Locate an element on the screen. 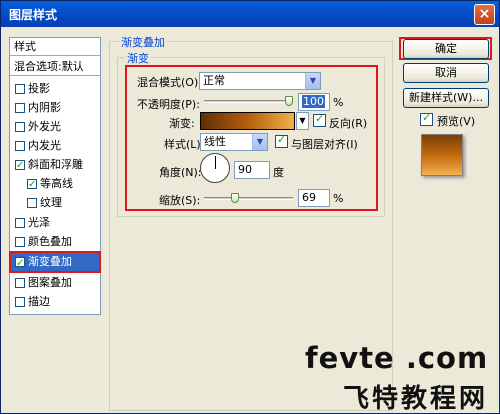 The width and height of the screenshot is (500, 414). opacity-label: 不透明度(P): is located at coordinates (168, 104).